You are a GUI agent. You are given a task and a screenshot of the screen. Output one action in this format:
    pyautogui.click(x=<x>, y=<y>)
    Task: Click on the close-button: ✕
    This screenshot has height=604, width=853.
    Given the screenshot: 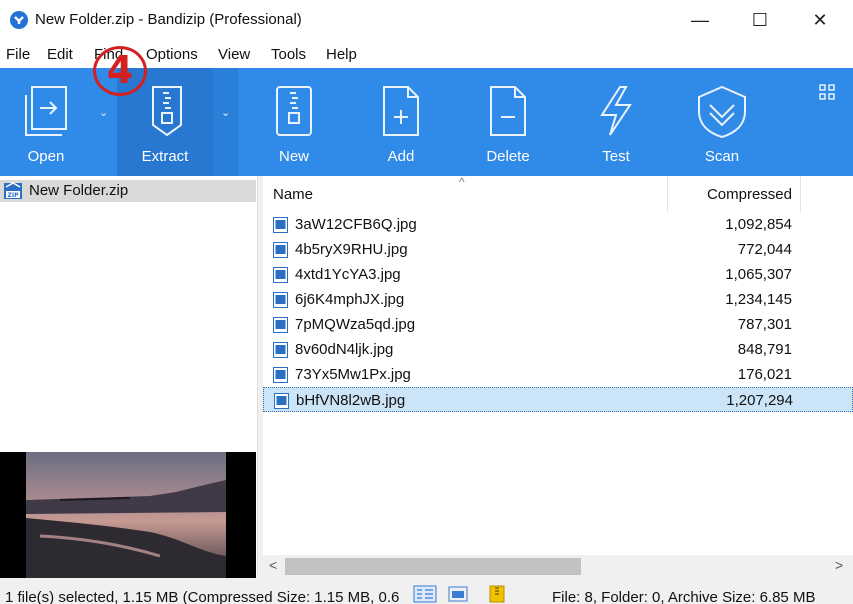 What is the action you would take?
    pyautogui.click(x=820, y=20)
    